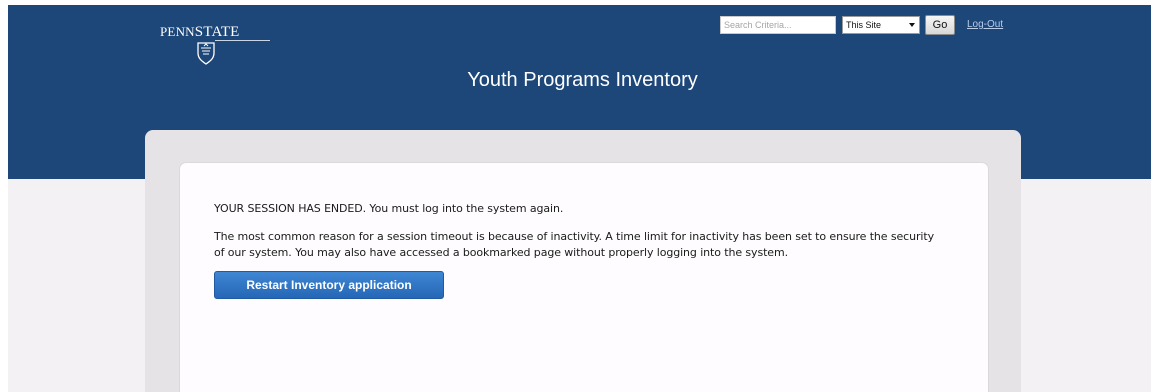 This screenshot has width=1151, height=392. I want to click on logo-wordmark: PENNSTATE, so click(200, 32).